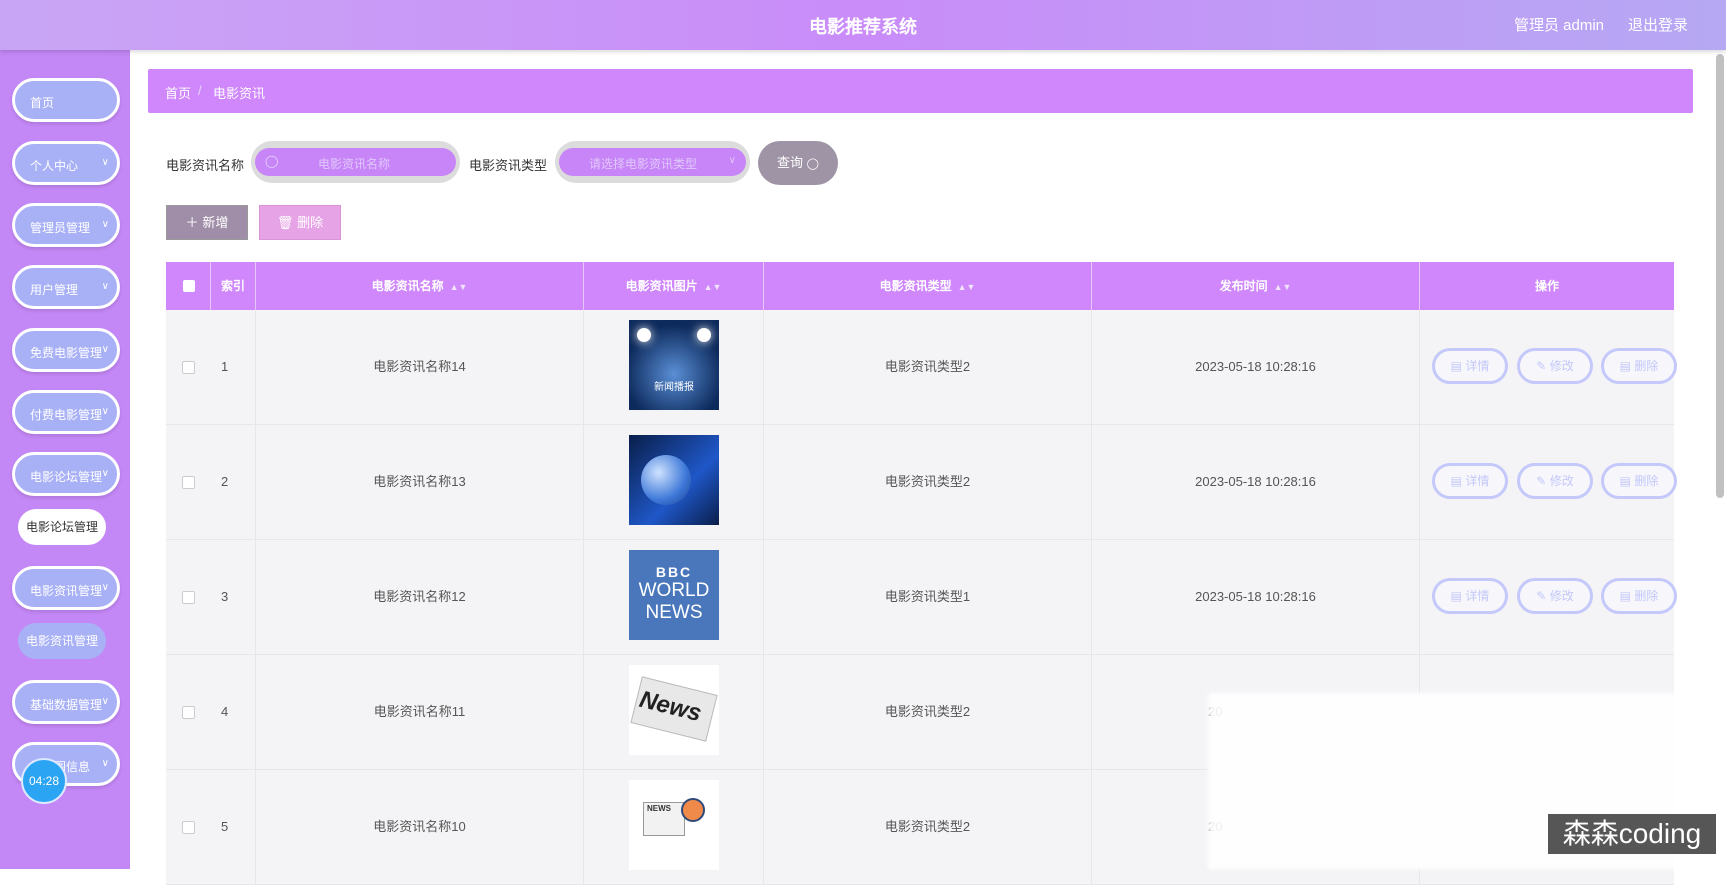 This screenshot has width=1726, height=885. I want to click on batch-delete-button: 🗑 删除, so click(300, 222).